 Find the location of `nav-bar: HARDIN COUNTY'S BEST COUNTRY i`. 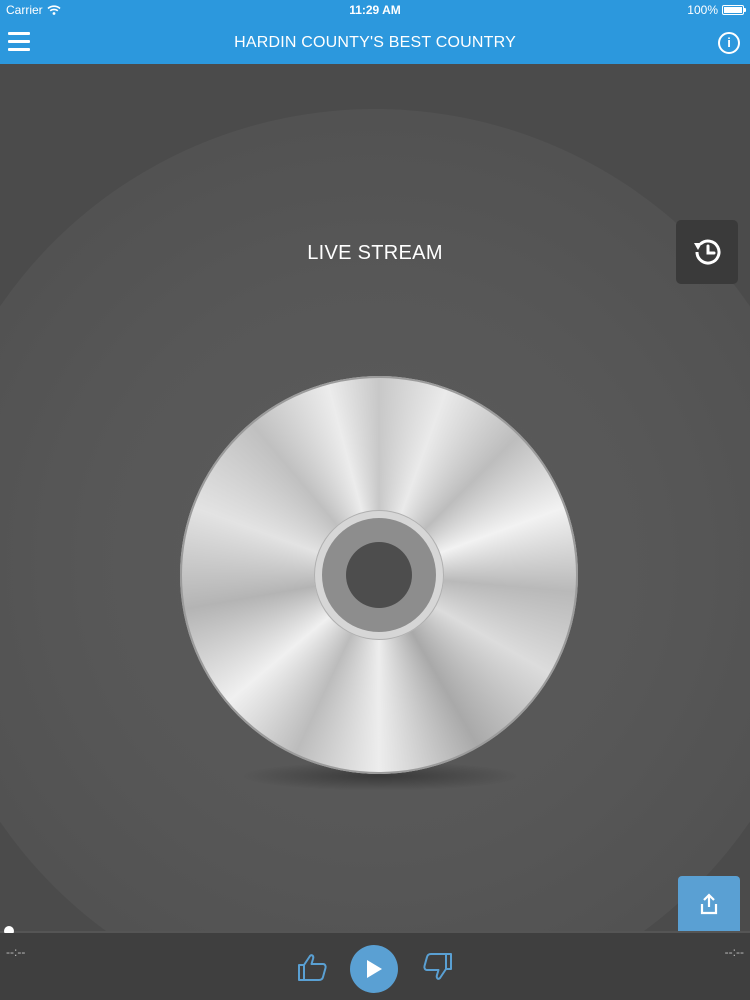

nav-bar: HARDIN COUNTY'S BEST COUNTRY i is located at coordinates (375, 42).